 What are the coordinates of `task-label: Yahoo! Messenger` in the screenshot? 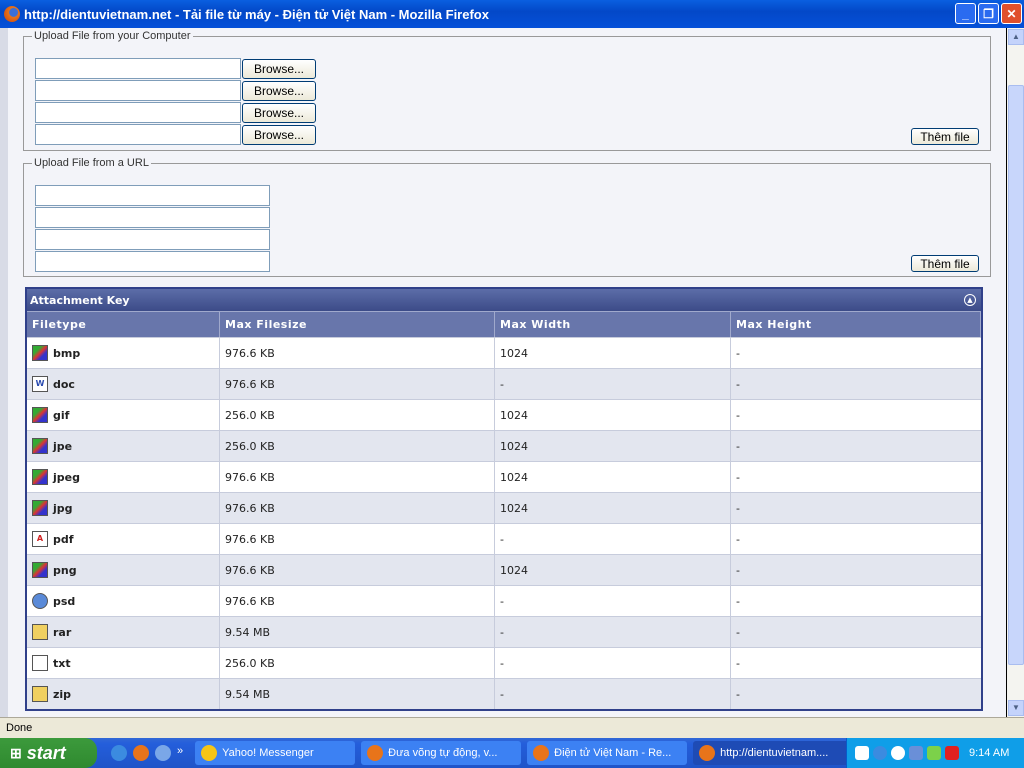 It's located at (268, 753).